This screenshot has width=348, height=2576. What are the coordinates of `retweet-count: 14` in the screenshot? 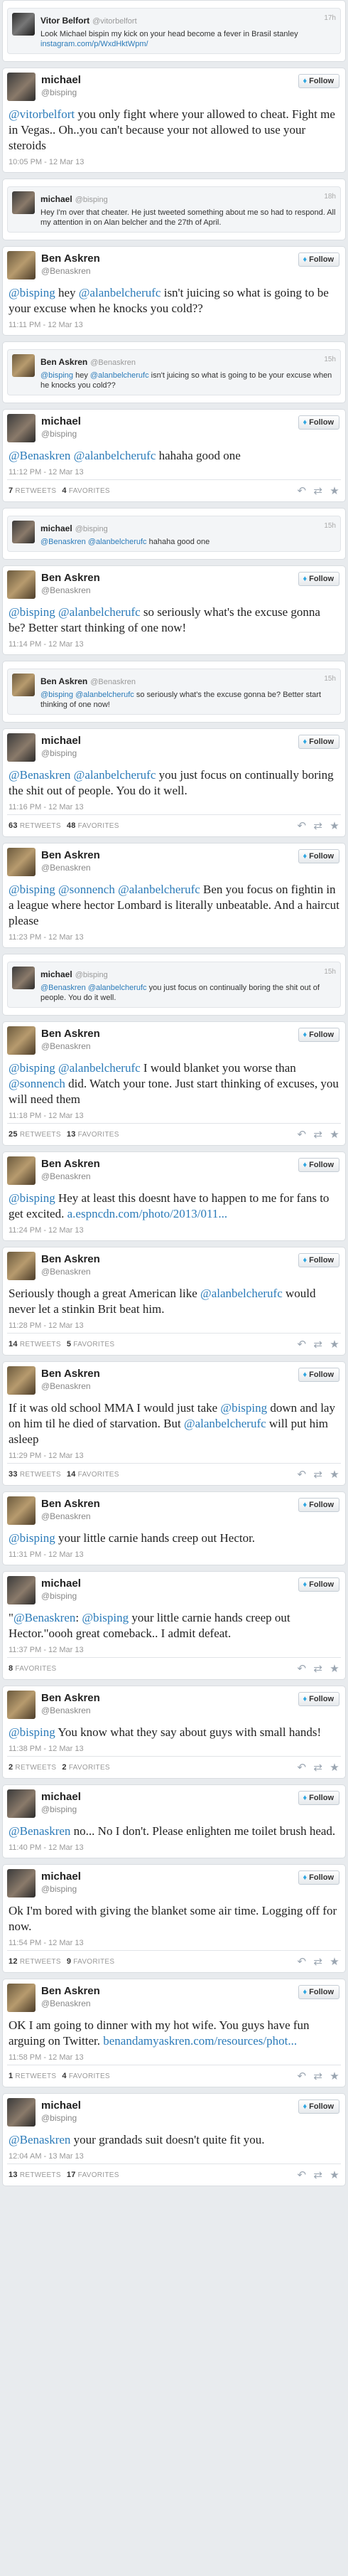 It's located at (13, 1344).